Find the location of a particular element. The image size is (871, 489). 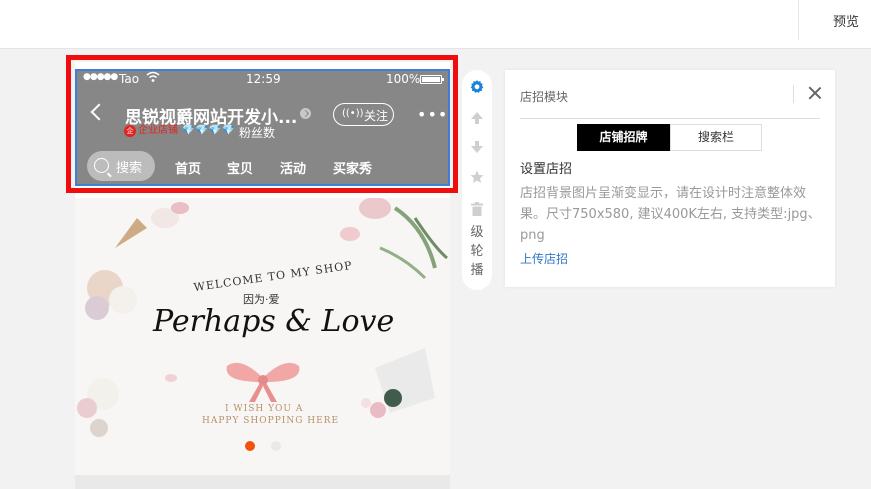

bow-icon is located at coordinates (263, 382).